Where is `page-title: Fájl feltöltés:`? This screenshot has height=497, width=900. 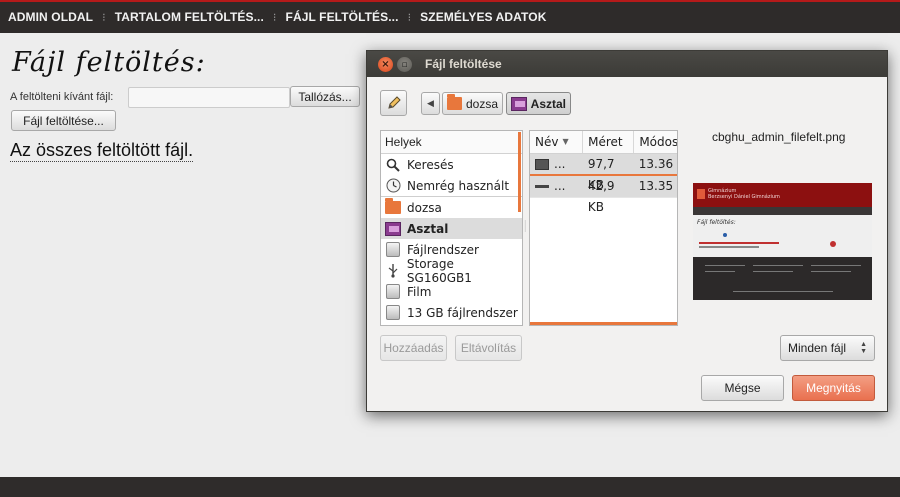 page-title: Fájl feltöltés: is located at coordinates (109, 62).